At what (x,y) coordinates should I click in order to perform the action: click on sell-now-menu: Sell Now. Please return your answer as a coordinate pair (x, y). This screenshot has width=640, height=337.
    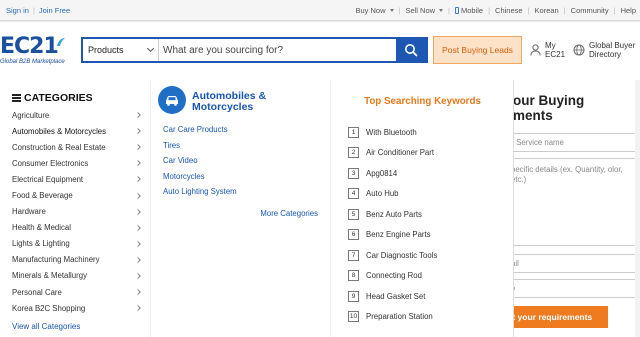
    Looking at the image, I should click on (424, 10).